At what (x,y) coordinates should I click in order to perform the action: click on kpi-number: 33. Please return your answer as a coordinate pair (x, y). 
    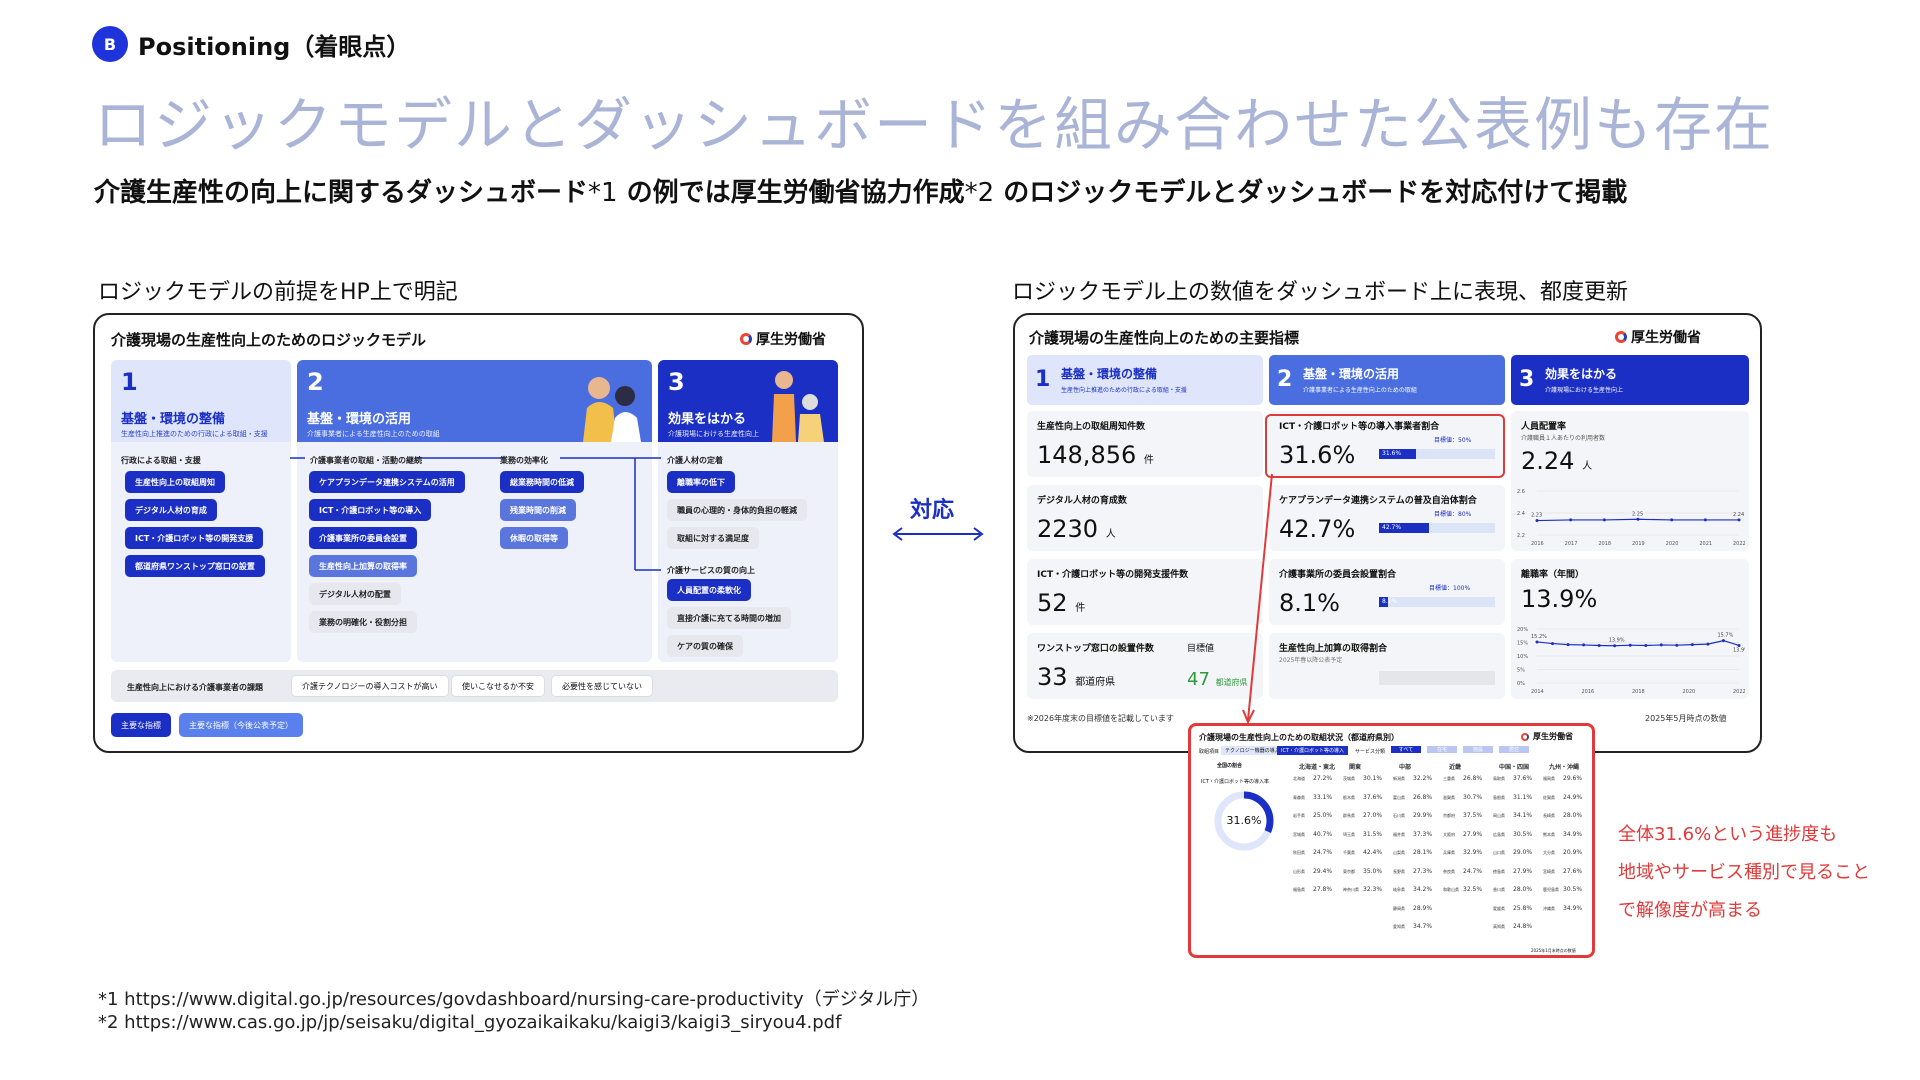
    Looking at the image, I should click on (1052, 677).